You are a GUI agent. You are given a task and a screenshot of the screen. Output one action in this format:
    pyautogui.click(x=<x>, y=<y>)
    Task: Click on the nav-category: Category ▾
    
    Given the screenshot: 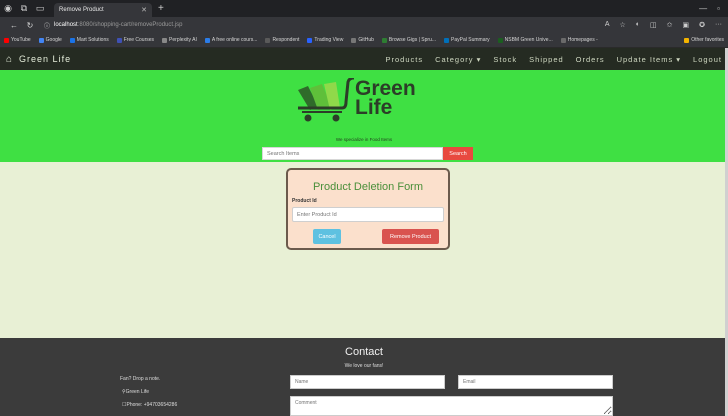 What is the action you would take?
    pyautogui.click(x=458, y=59)
    